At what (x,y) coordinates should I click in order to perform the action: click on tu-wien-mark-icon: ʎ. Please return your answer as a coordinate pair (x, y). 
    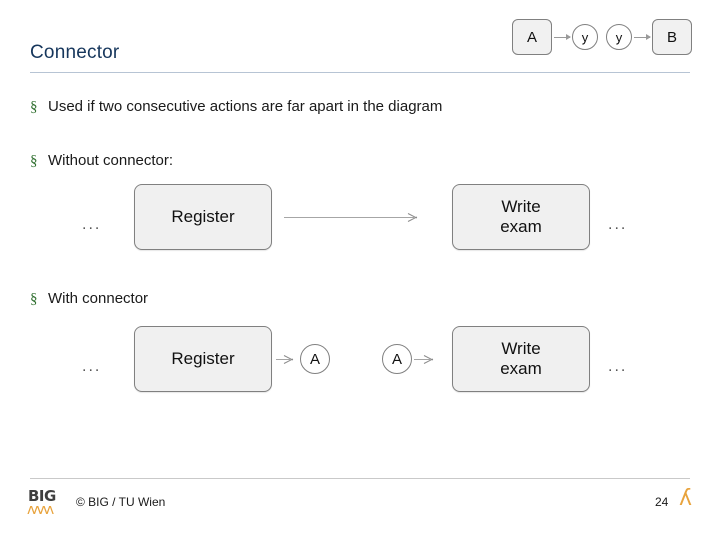
    Looking at the image, I should click on (686, 498).